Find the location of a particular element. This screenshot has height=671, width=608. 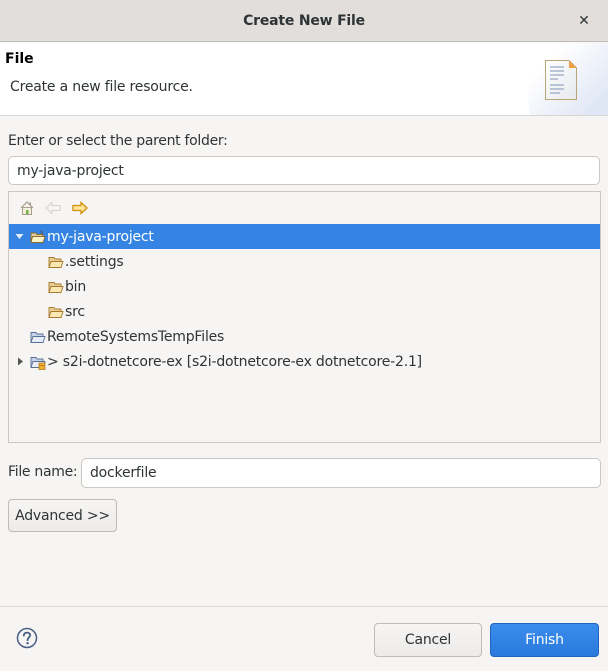

new-file-icon is located at coordinates (561, 80).